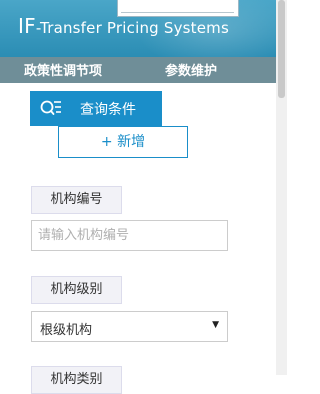 The width and height of the screenshot is (320, 394). What do you see at coordinates (76, 290) in the screenshot?
I see `org-level-label: 机构级别` at bounding box center [76, 290].